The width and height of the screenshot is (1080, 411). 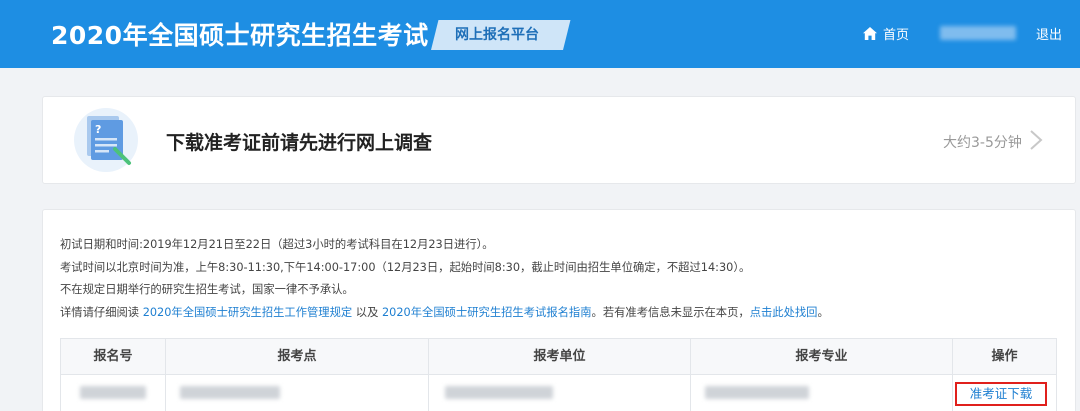 What do you see at coordinates (297, 356) in the screenshot?
I see `col-header-exam-site: 报考点` at bounding box center [297, 356].